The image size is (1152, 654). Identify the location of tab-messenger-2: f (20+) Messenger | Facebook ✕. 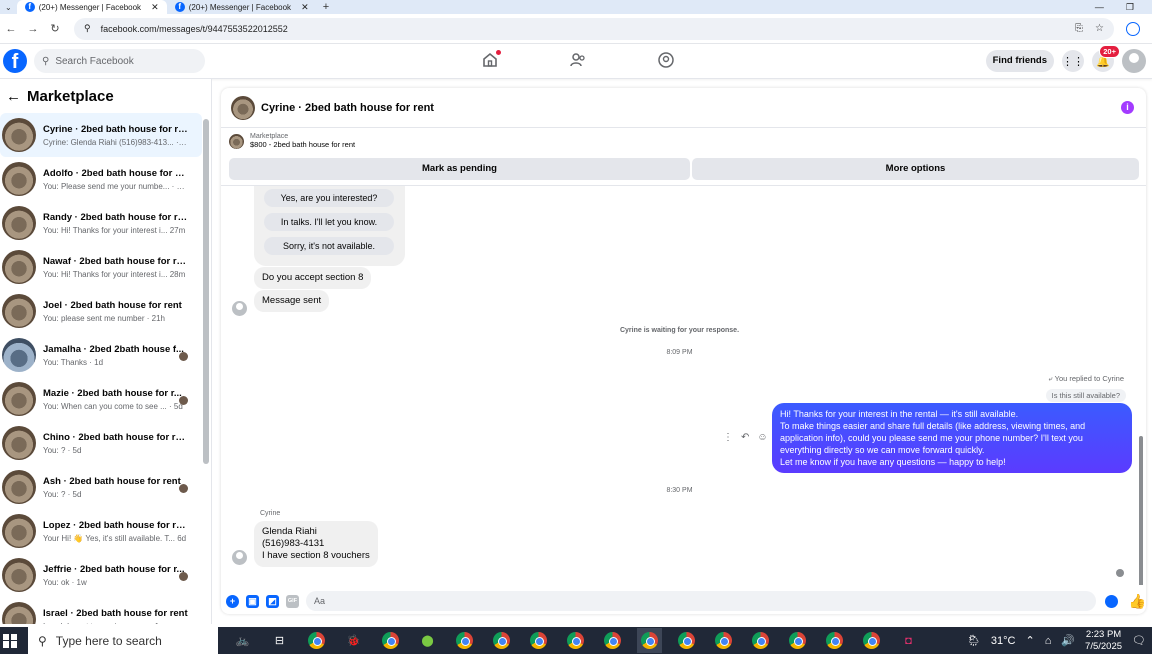
(242, 7).